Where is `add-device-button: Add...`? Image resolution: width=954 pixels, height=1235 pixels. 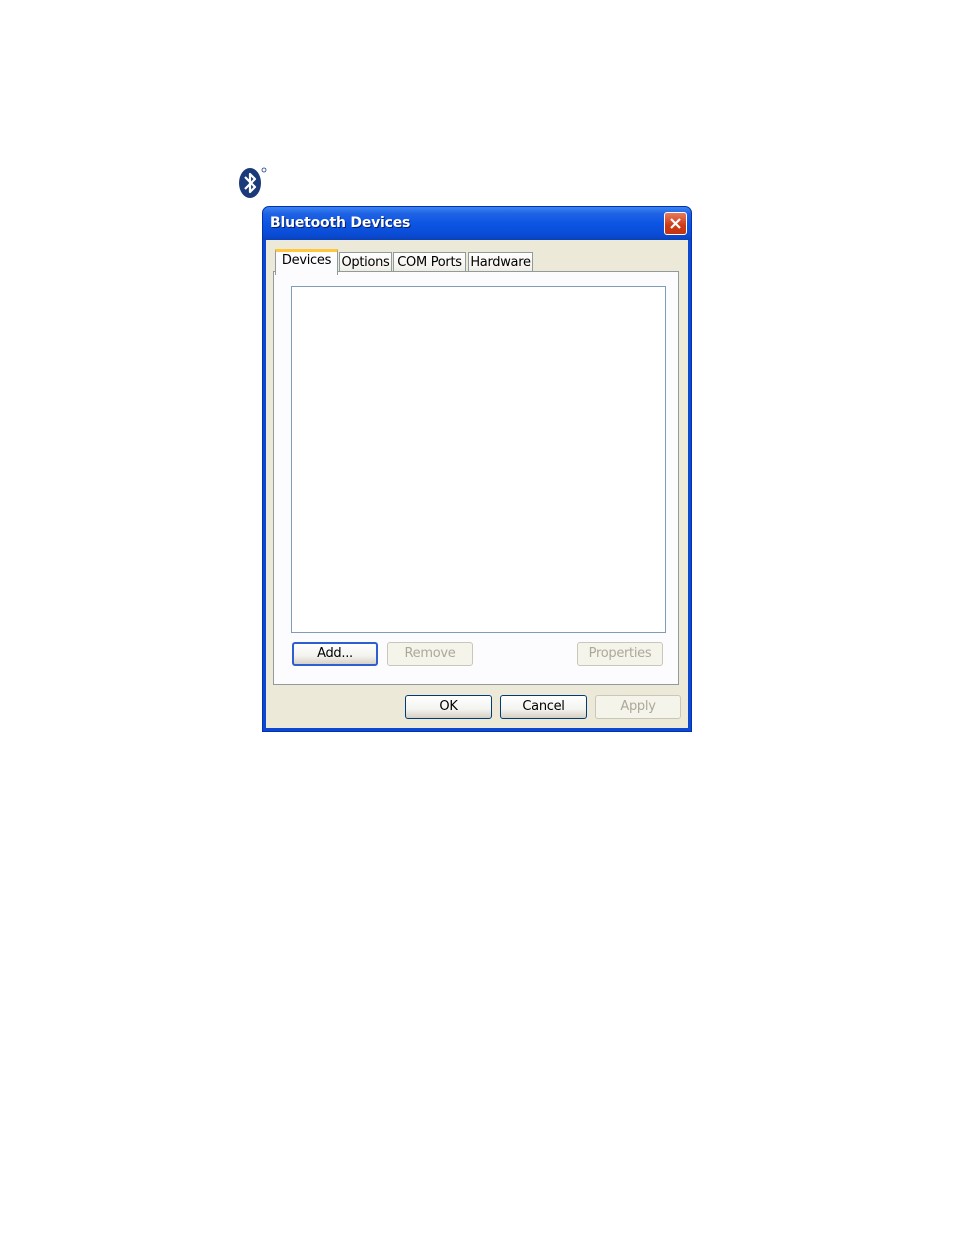
add-device-button: Add... is located at coordinates (335, 654).